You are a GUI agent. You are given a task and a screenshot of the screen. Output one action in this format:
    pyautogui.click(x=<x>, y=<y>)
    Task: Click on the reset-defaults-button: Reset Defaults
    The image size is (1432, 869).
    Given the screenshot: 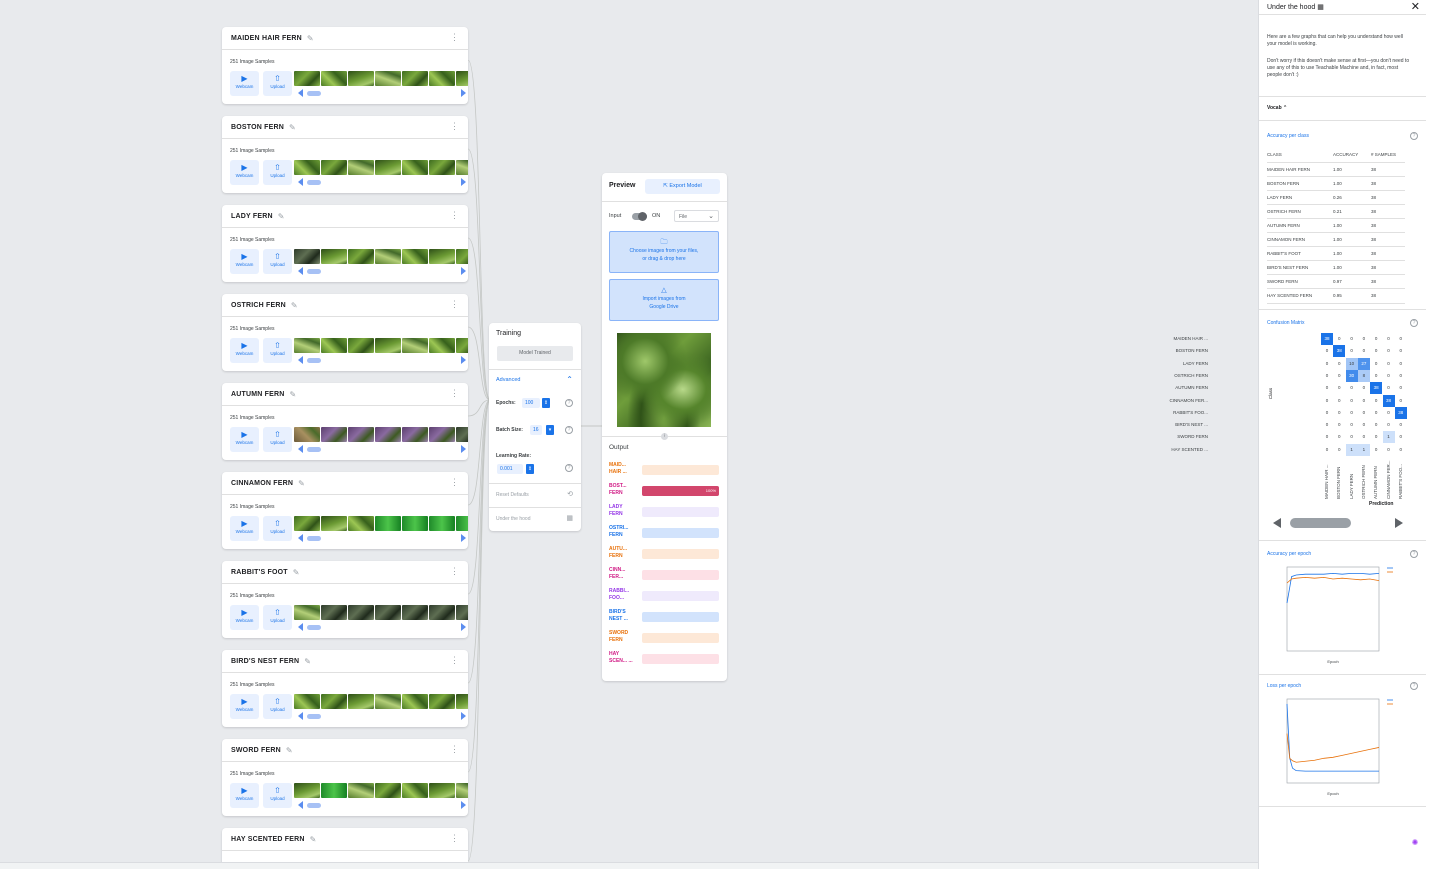 What is the action you would take?
    pyautogui.click(x=512, y=495)
    